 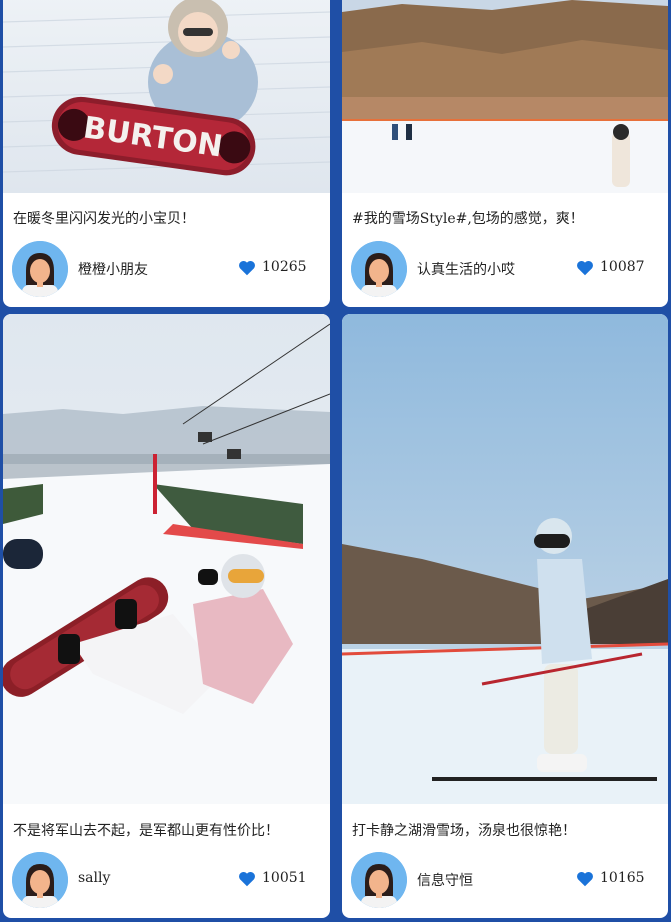 I want to click on like-count: 10051, so click(x=284, y=878).